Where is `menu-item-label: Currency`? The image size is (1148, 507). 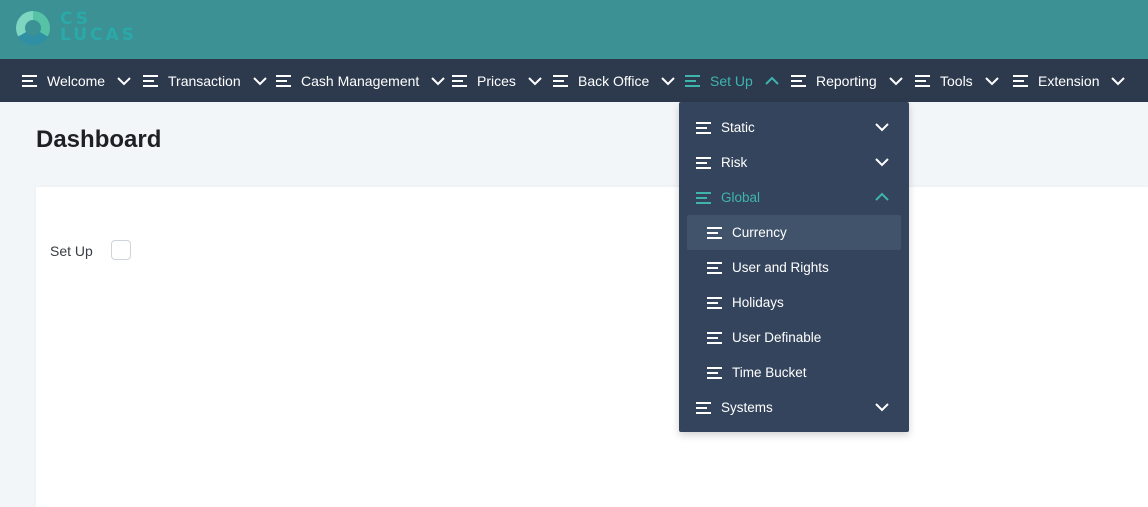
menu-item-label: Currency is located at coordinates (759, 232).